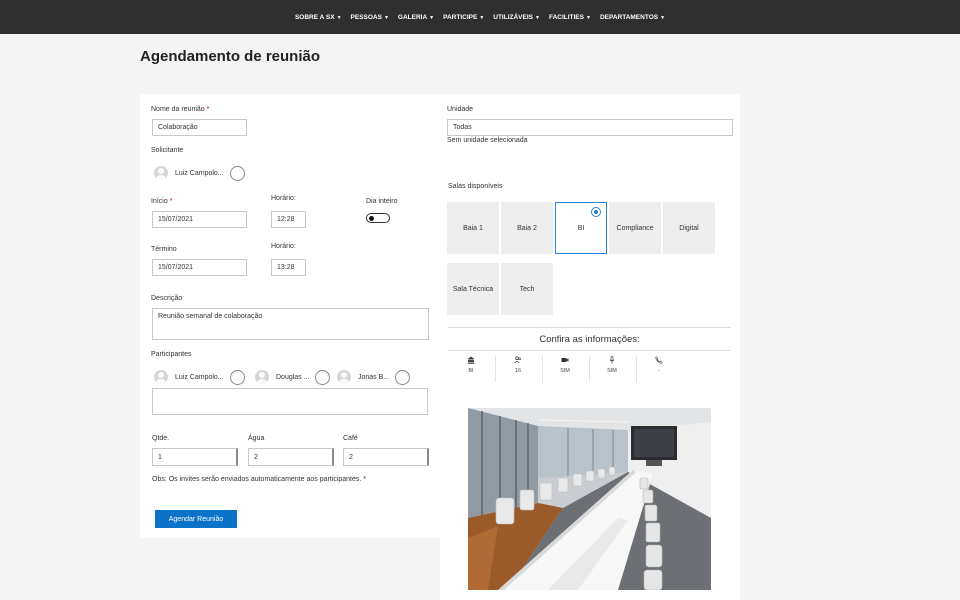 Image resolution: width=960 pixels, height=600 pixels. Describe the element at coordinates (635, 228) in the screenshot. I see `room-option-compliance: Compliance` at that location.